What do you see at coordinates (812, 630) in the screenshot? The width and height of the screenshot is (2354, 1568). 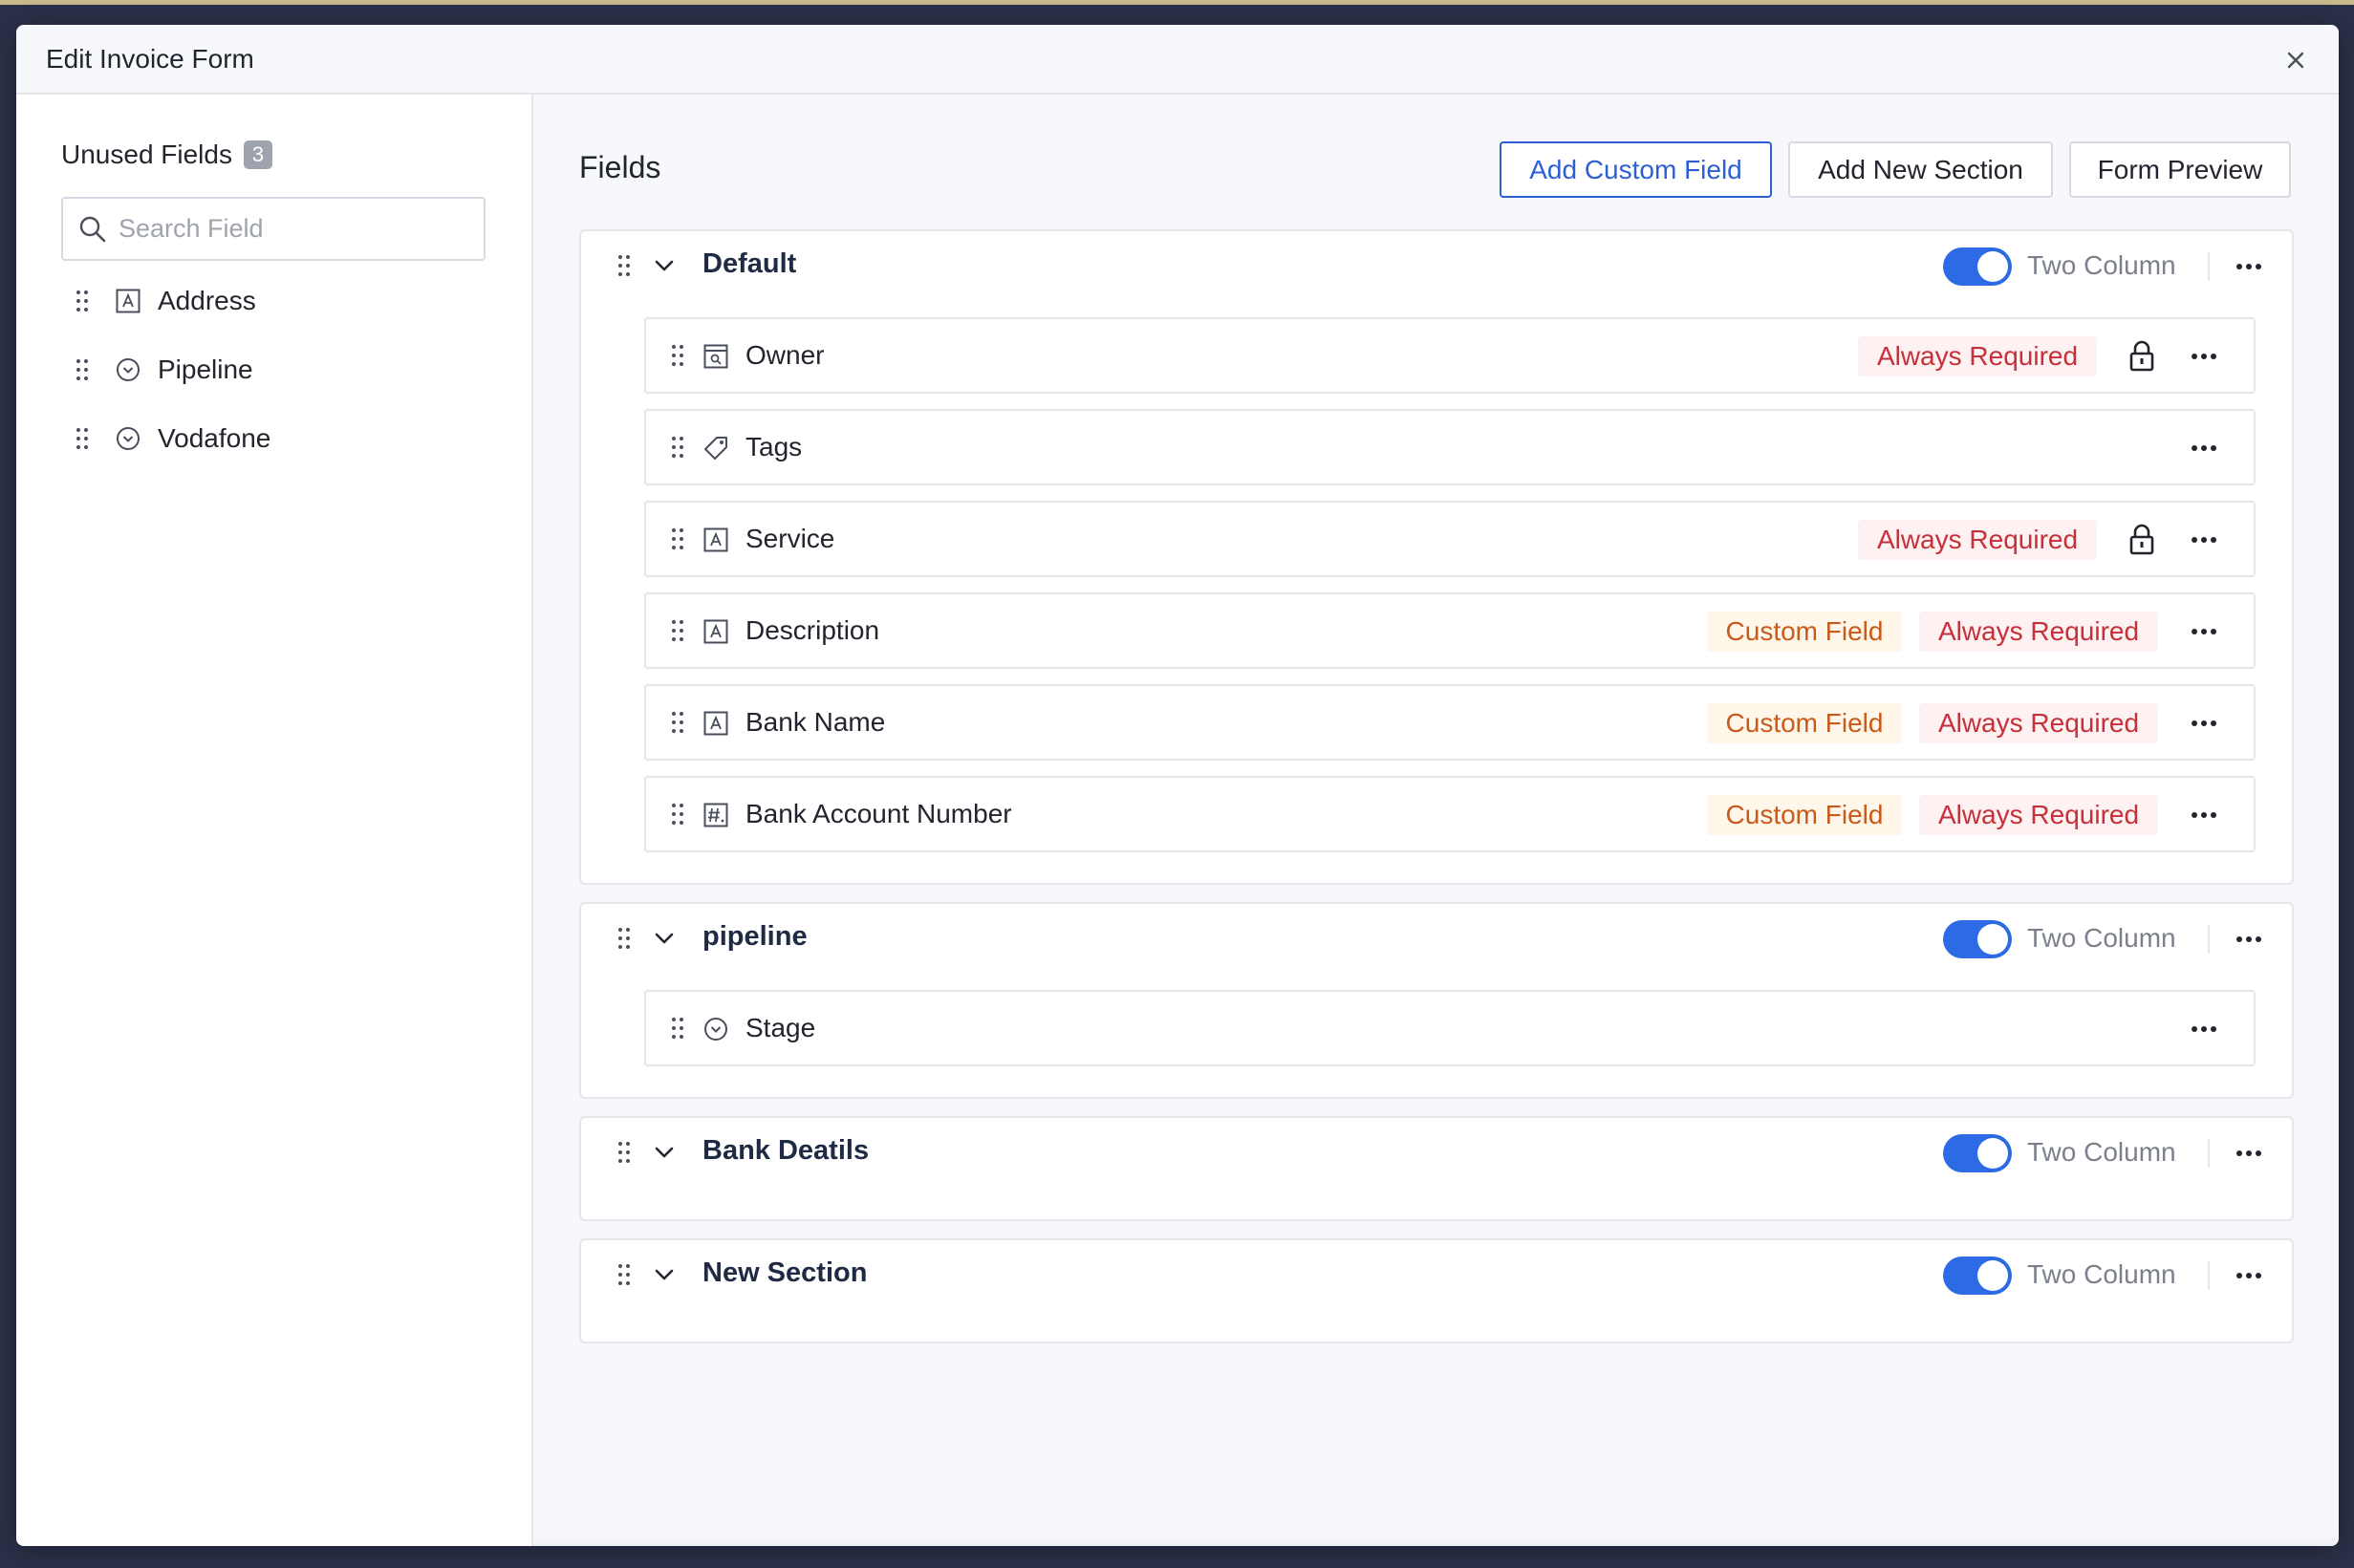 I see `field-label: Description` at bounding box center [812, 630].